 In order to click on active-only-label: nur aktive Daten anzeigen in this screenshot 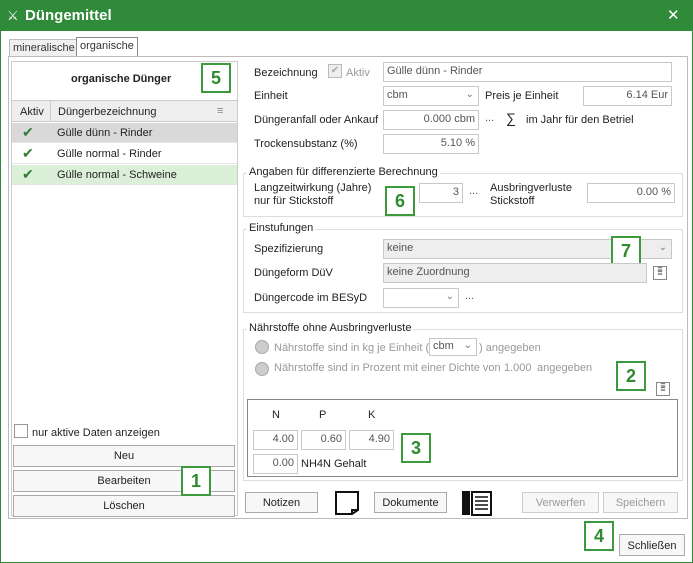, I will do `click(96, 433)`.